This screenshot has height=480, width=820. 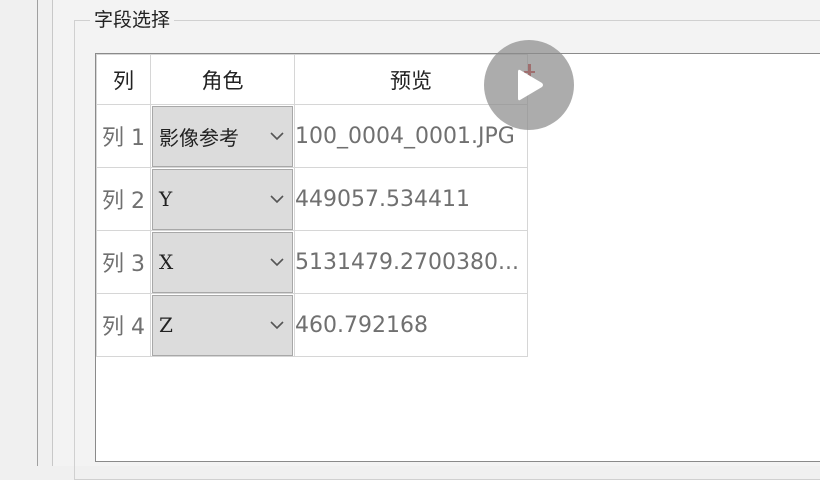 I want to click on role-select-value: X, so click(x=166, y=262).